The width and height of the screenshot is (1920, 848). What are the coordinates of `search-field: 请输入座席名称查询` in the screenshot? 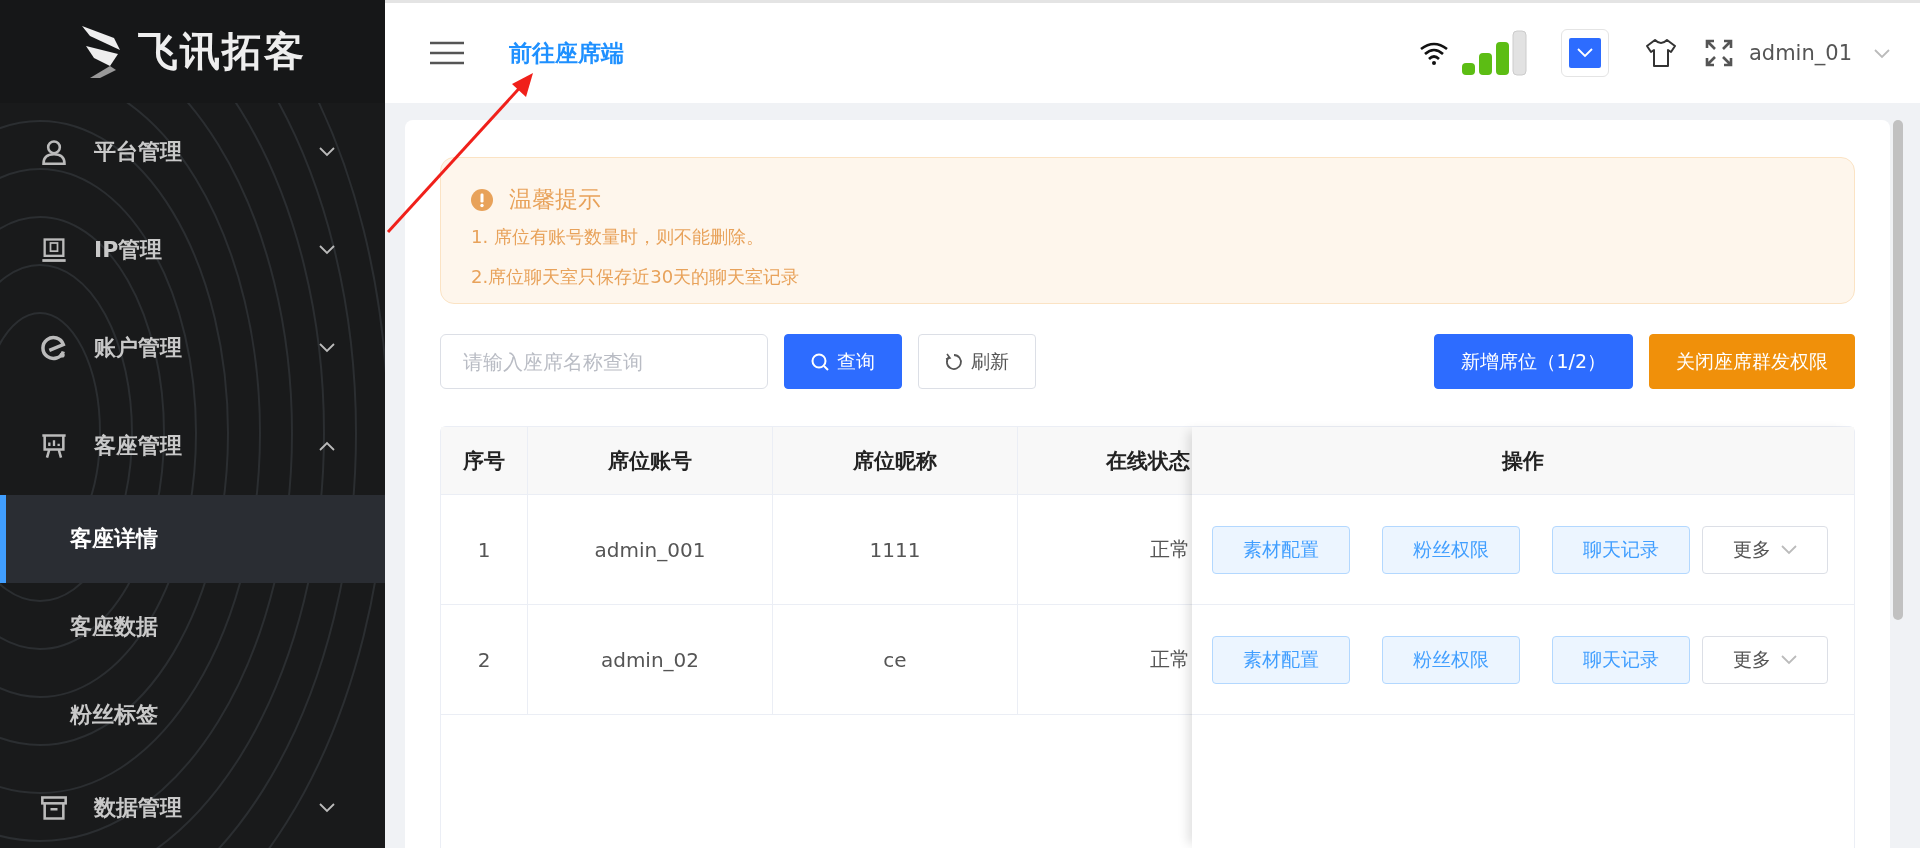 It's located at (604, 361).